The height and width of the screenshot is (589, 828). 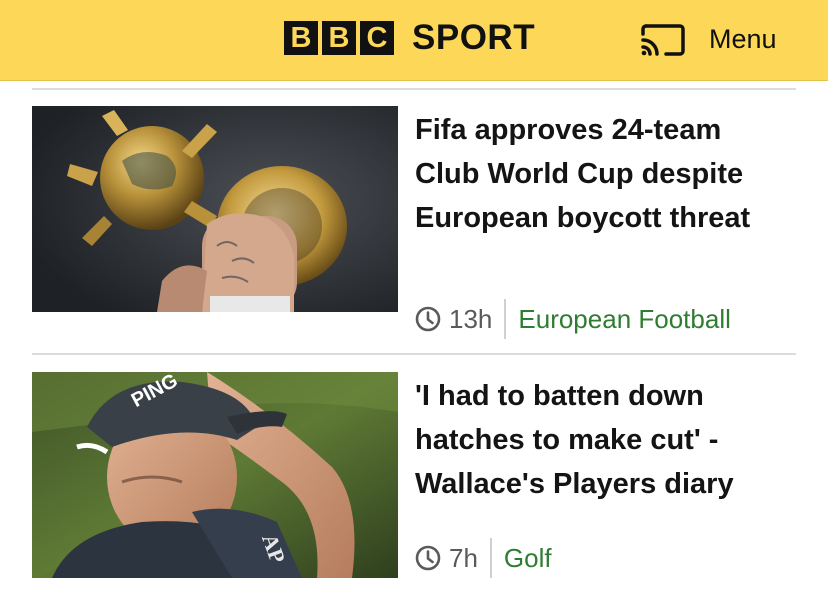 I want to click on article-meta: 13h European Football, so click(x=573, y=319).